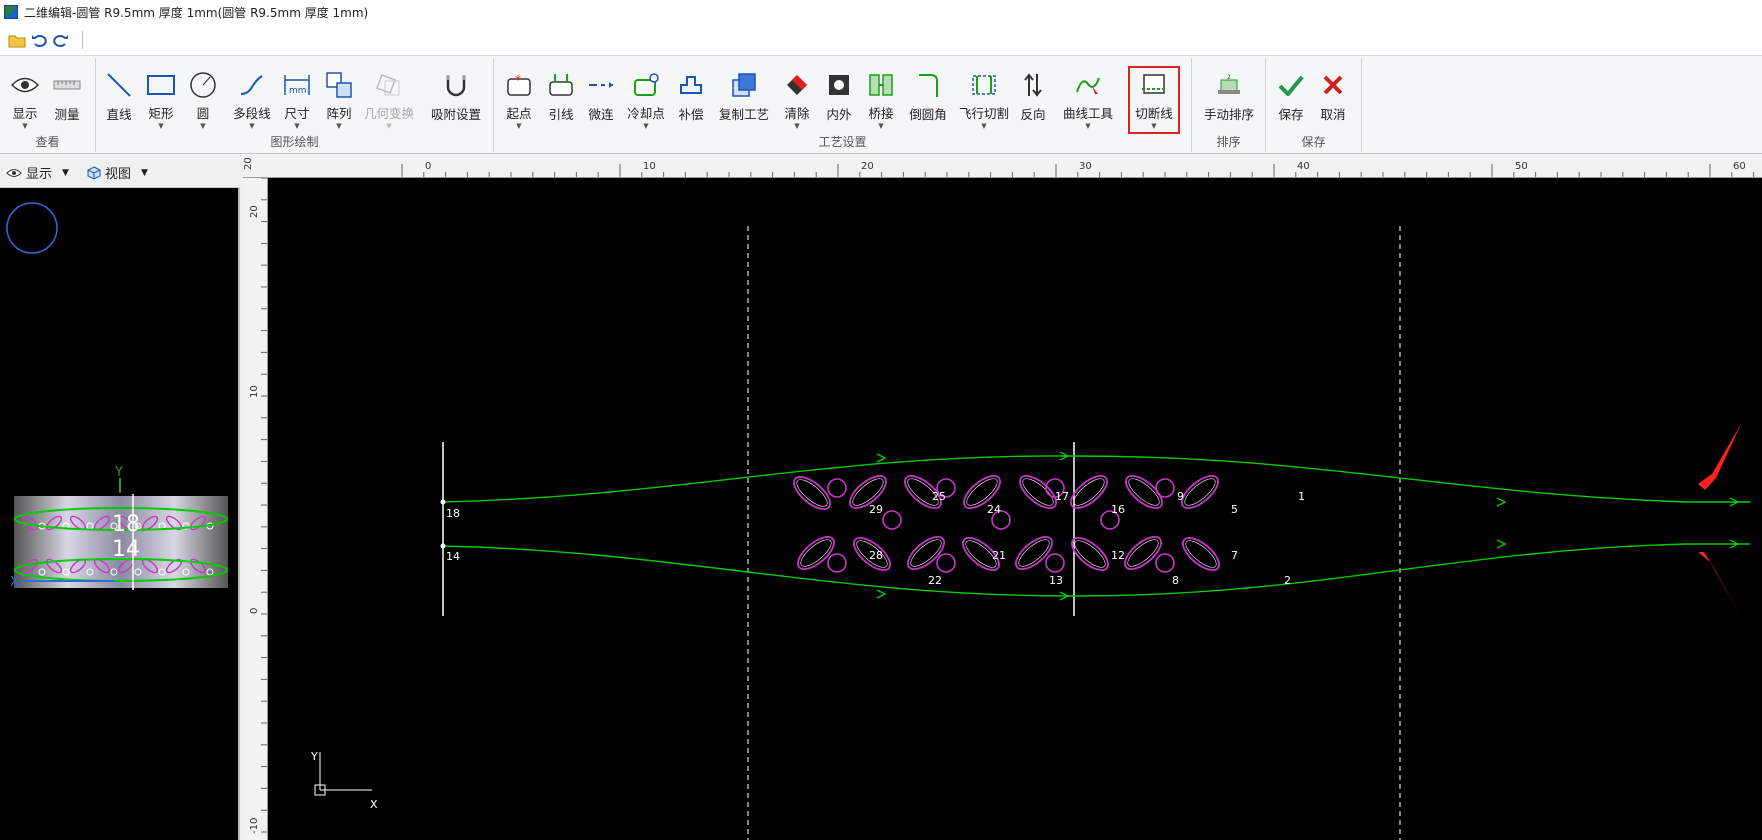 The width and height of the screenshot is (1762, 840). Describe the element at coordinates (203, 84) in the screenshot. I see `circle-icon` at that location.